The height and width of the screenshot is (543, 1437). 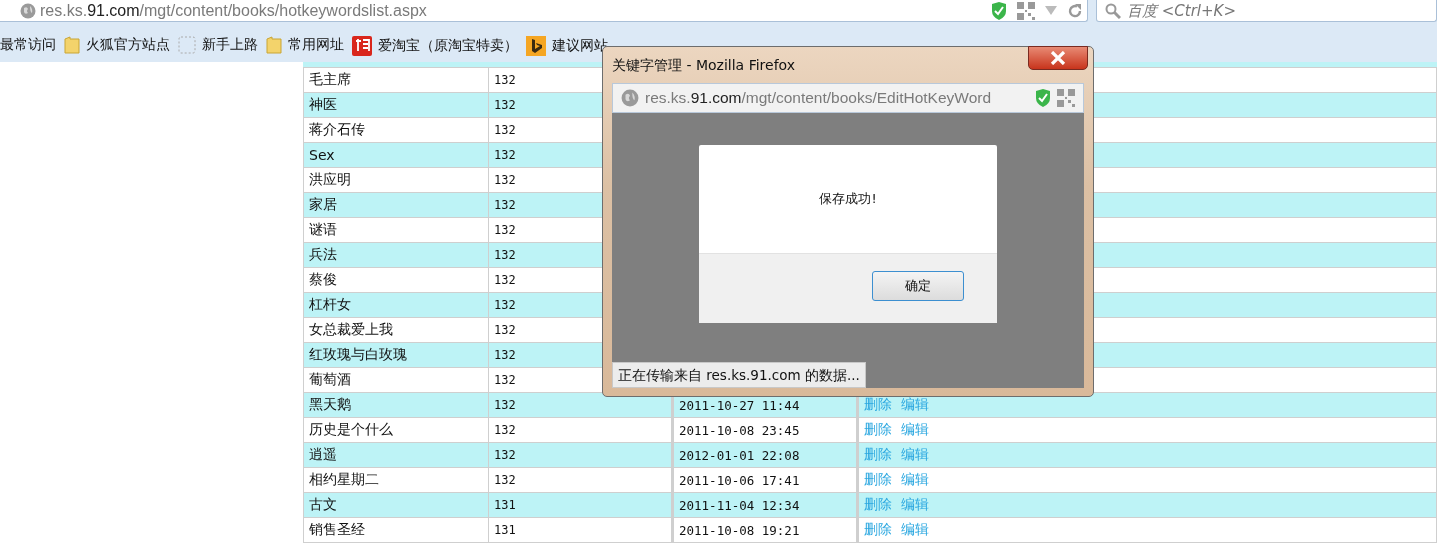 What do you see at coordinates (396, 280) in the screenshot?
I see `table-cell: 蔡俊` at bounding box center [396, 280].